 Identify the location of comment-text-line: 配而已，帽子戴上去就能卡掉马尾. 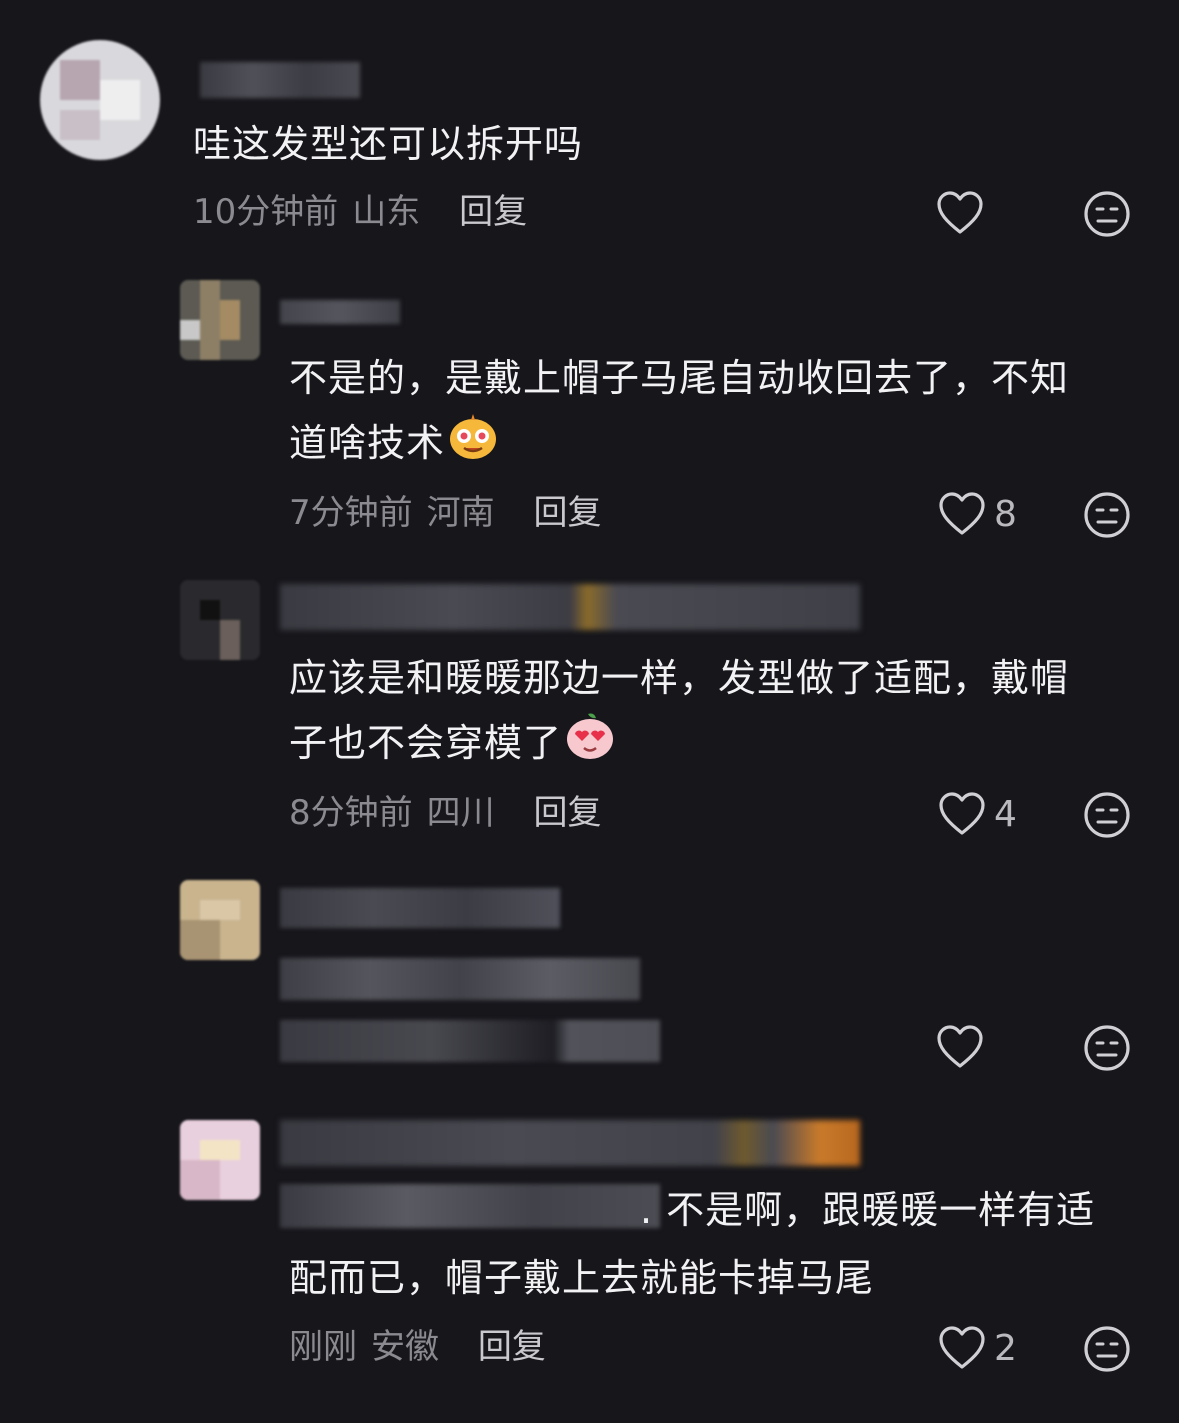
(582, 1278).